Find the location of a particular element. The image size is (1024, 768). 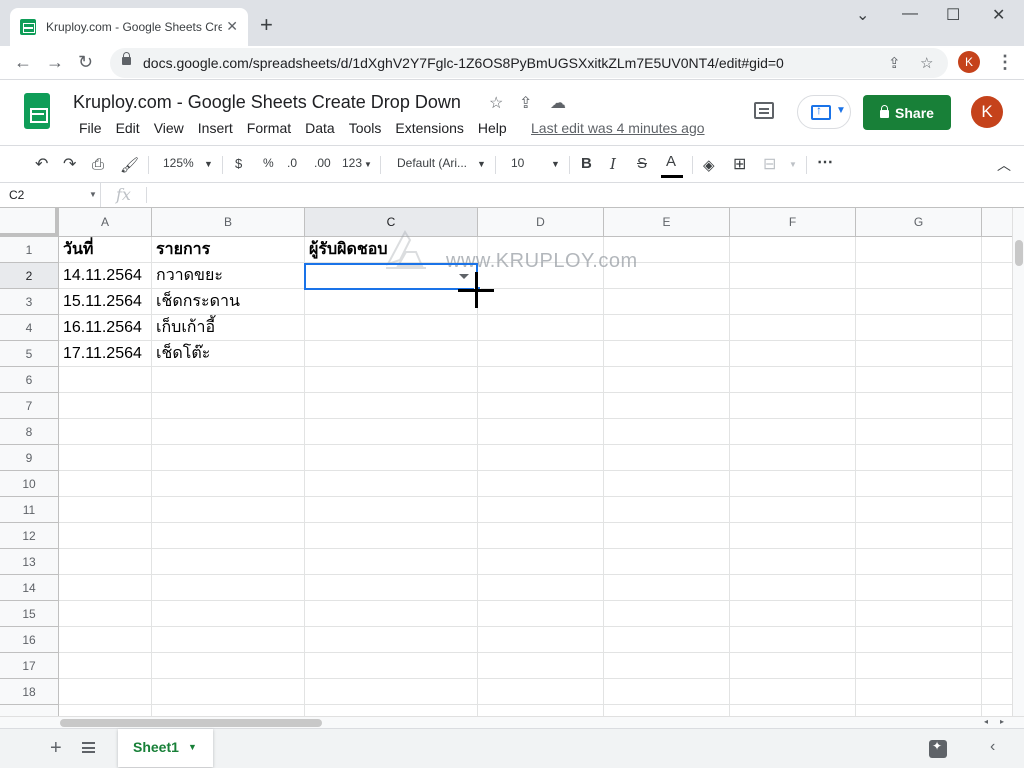

star-icon: ☆ is located at coordinates (496, 103).